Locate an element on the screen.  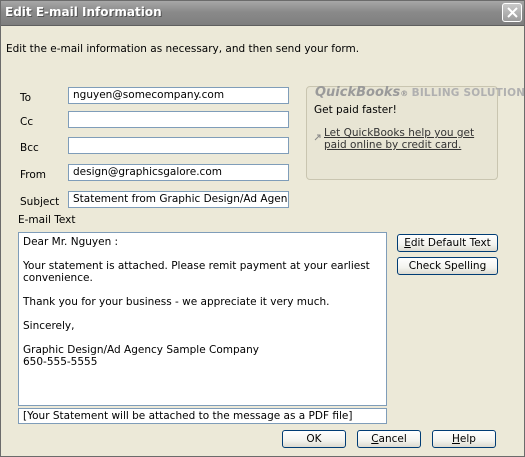
link-arrow-icon is located at coordinates (317, 137).